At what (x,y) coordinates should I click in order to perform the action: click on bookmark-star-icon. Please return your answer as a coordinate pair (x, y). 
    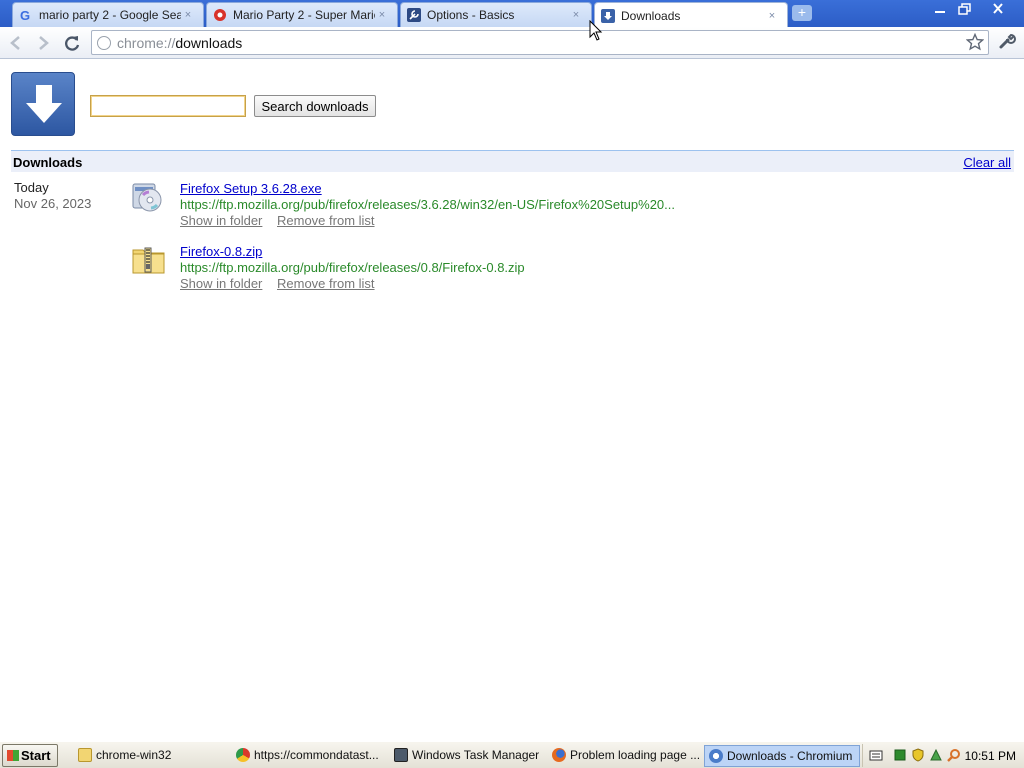
    Looking at the image, I should click on (975, 44).